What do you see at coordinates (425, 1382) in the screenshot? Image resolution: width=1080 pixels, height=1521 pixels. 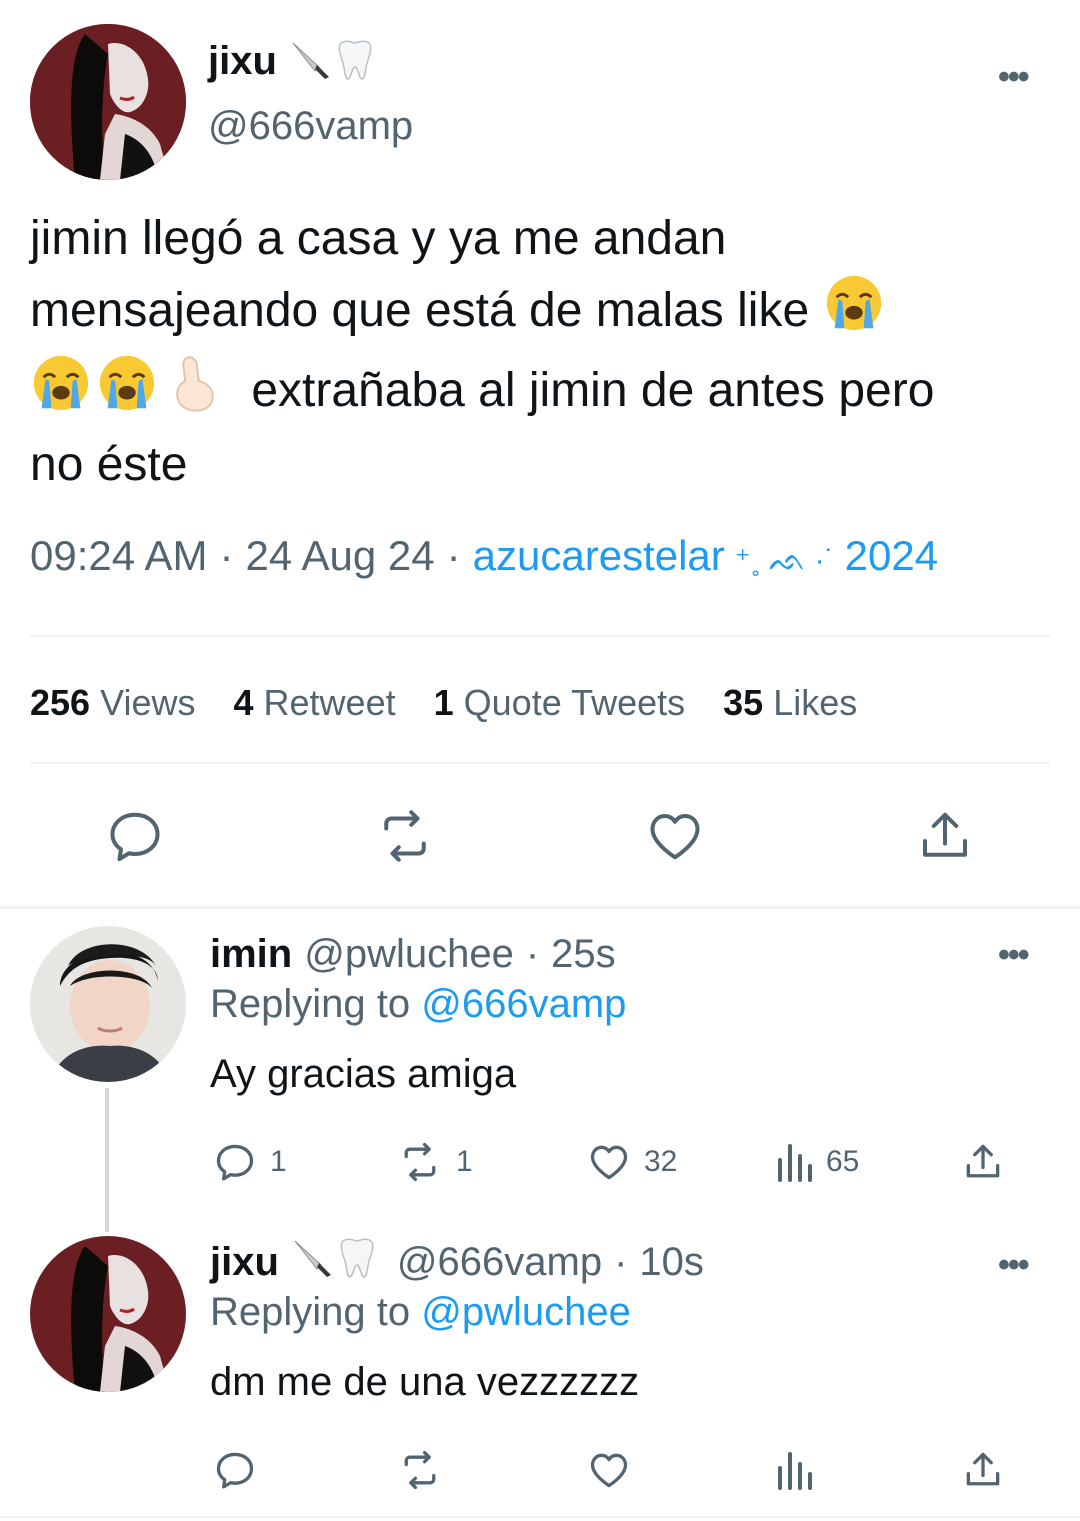 I see `reply-2-text: dm me de una vezzzzzz` at bounding box center [425, 1382].